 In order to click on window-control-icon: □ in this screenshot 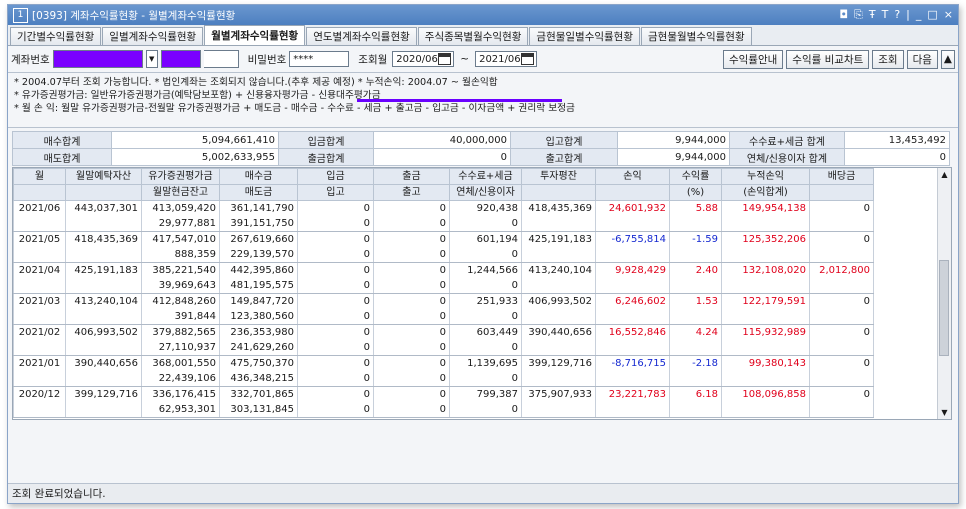, I will do `click(932, 15)`.